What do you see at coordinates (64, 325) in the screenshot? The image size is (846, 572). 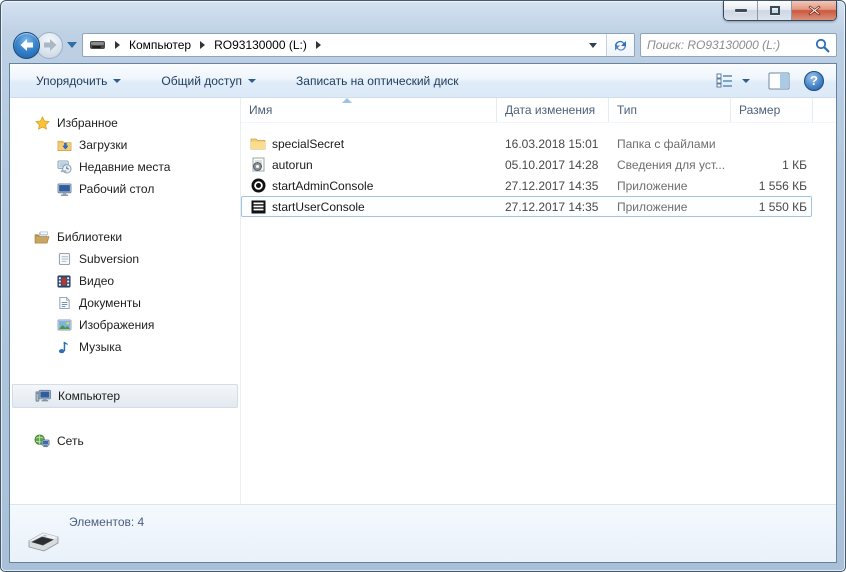 I see `pictures-icon` at bounding box center [64, 325].